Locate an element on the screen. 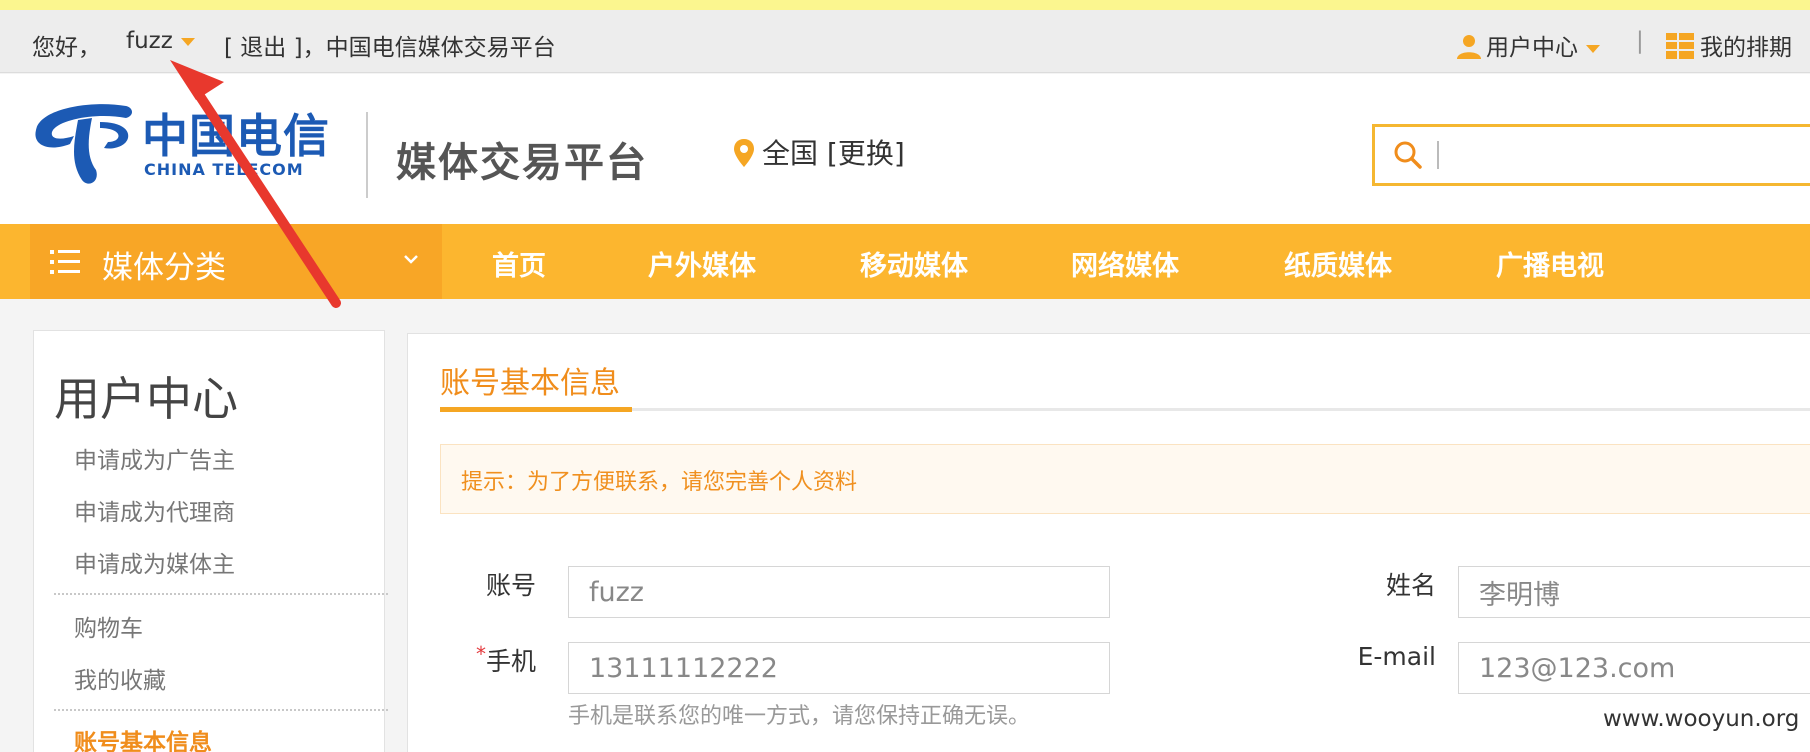 The width and height of the screenshot is (1810, 752). nav-mobile-media: 移动媒体 is located at coordinates (914, 263).